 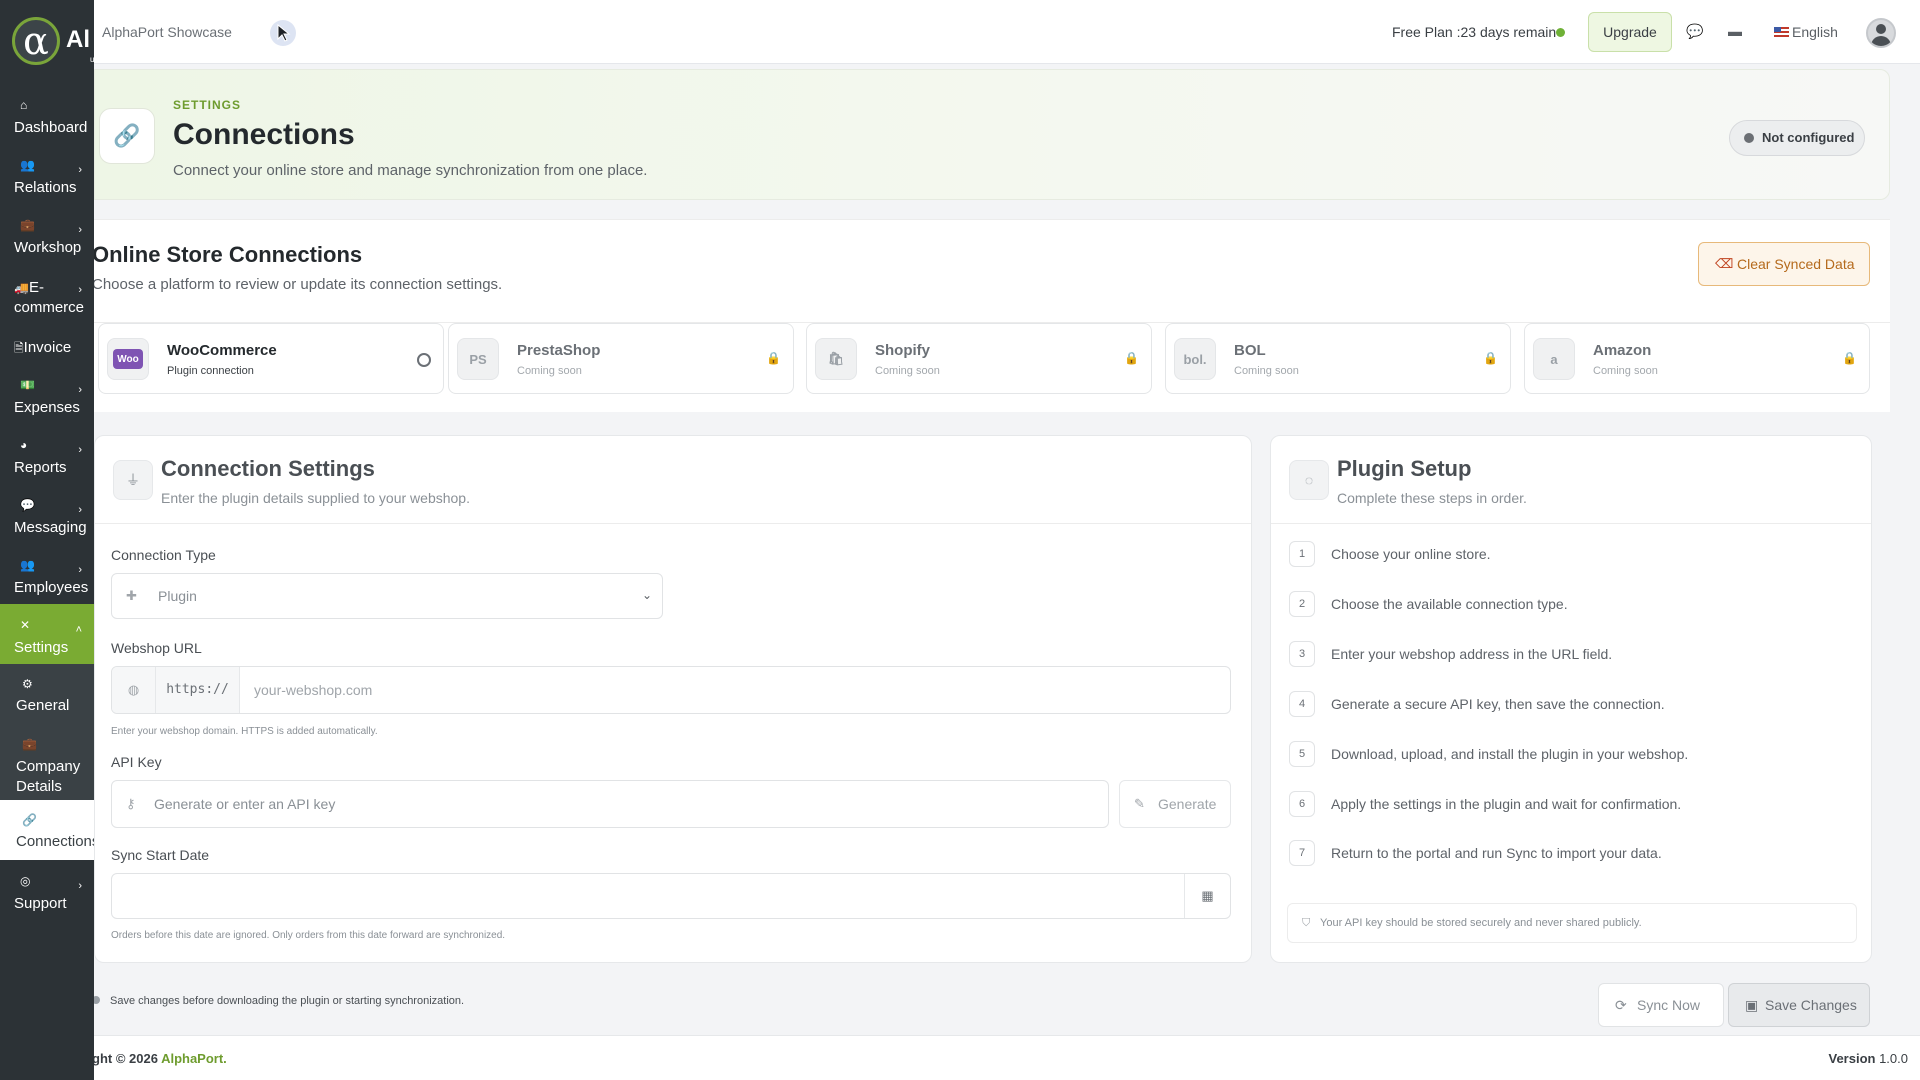 What do you see at coordinates (51, 587) in the screenshot?
I see `sidebar-item-label: Employees` at bounding box center [51, 587].